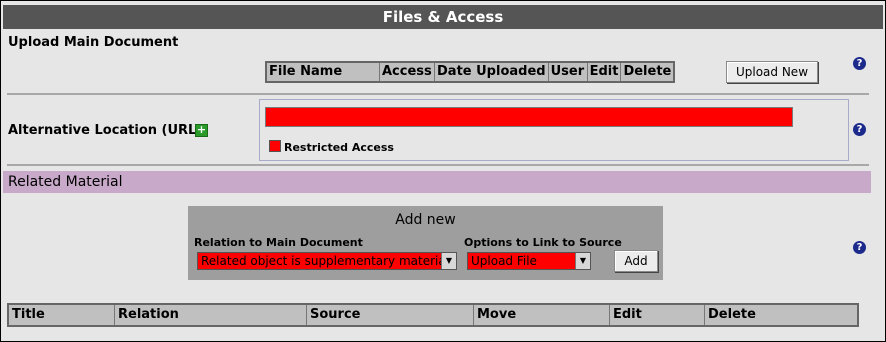 The image size is (886, 342). What do you see at coordinates (93, 42) in the screenshot?
I see `upload-main-document-label: Upload Main Document` at bounding box center [93, 42].